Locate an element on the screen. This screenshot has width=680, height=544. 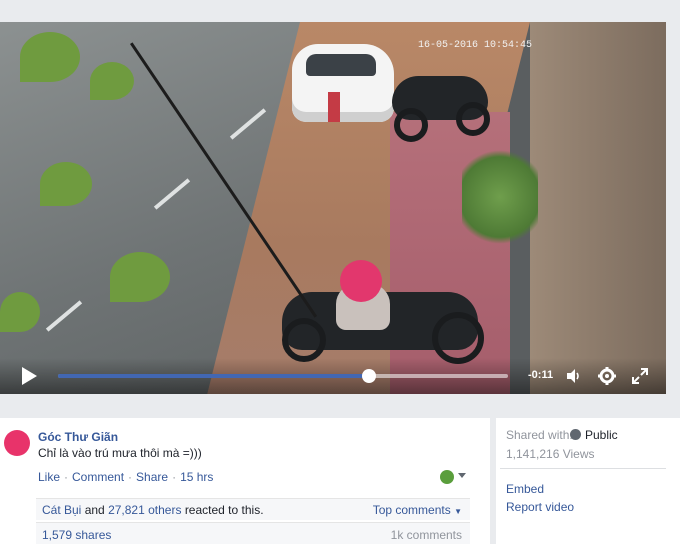
car-window is located at coordinates (341, 65).